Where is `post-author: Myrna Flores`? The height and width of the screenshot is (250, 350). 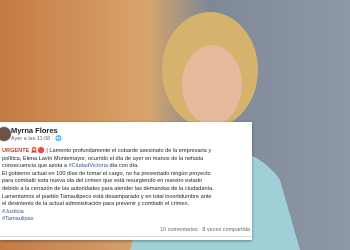
post-author: Myrna Flores is located at coordinates (34, 130).